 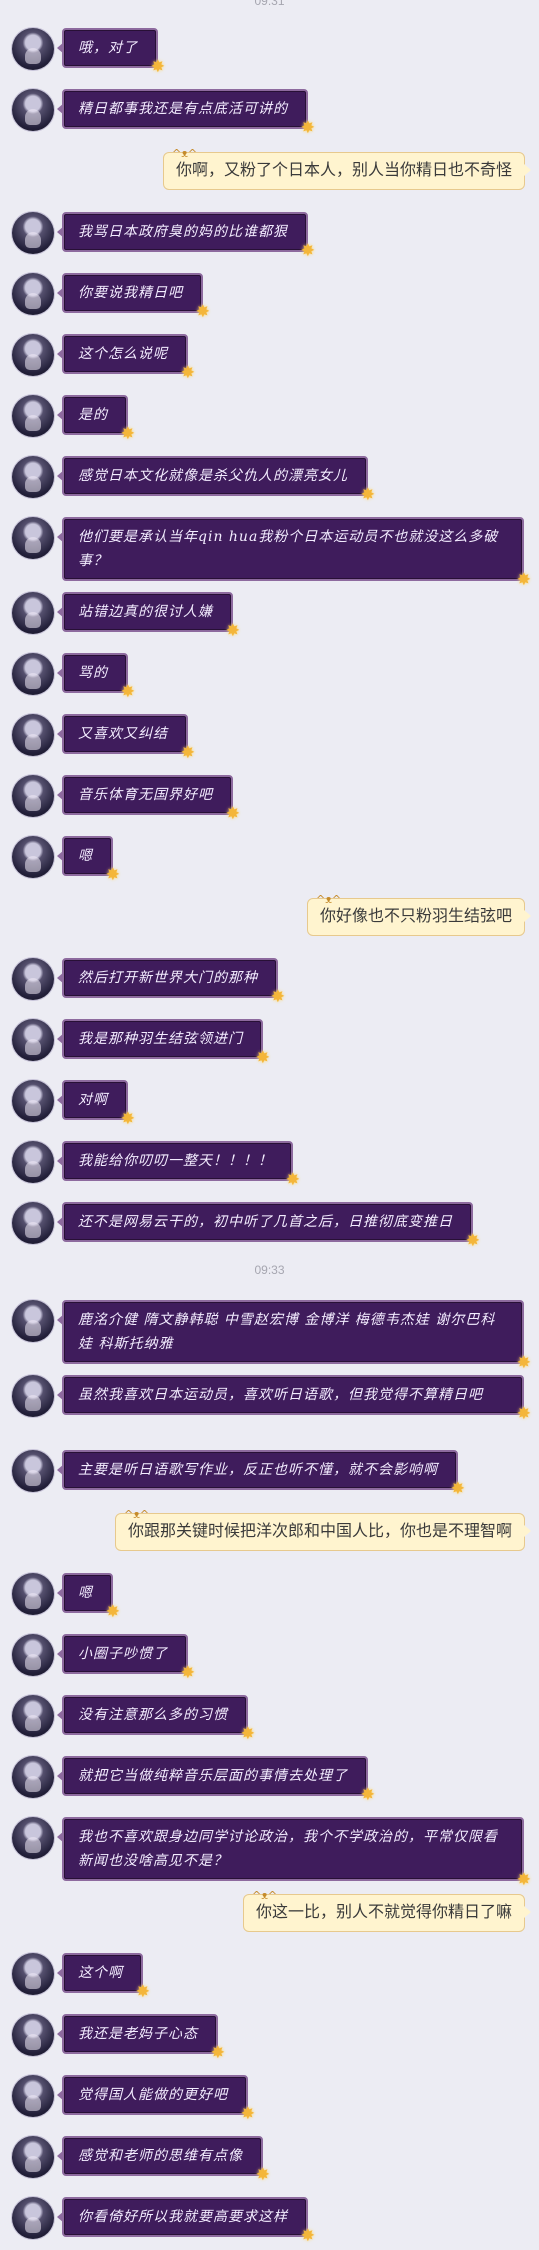 I want to click on message-bubble: 又喜欢又纠结 ✸, so click(x=126, y=738).